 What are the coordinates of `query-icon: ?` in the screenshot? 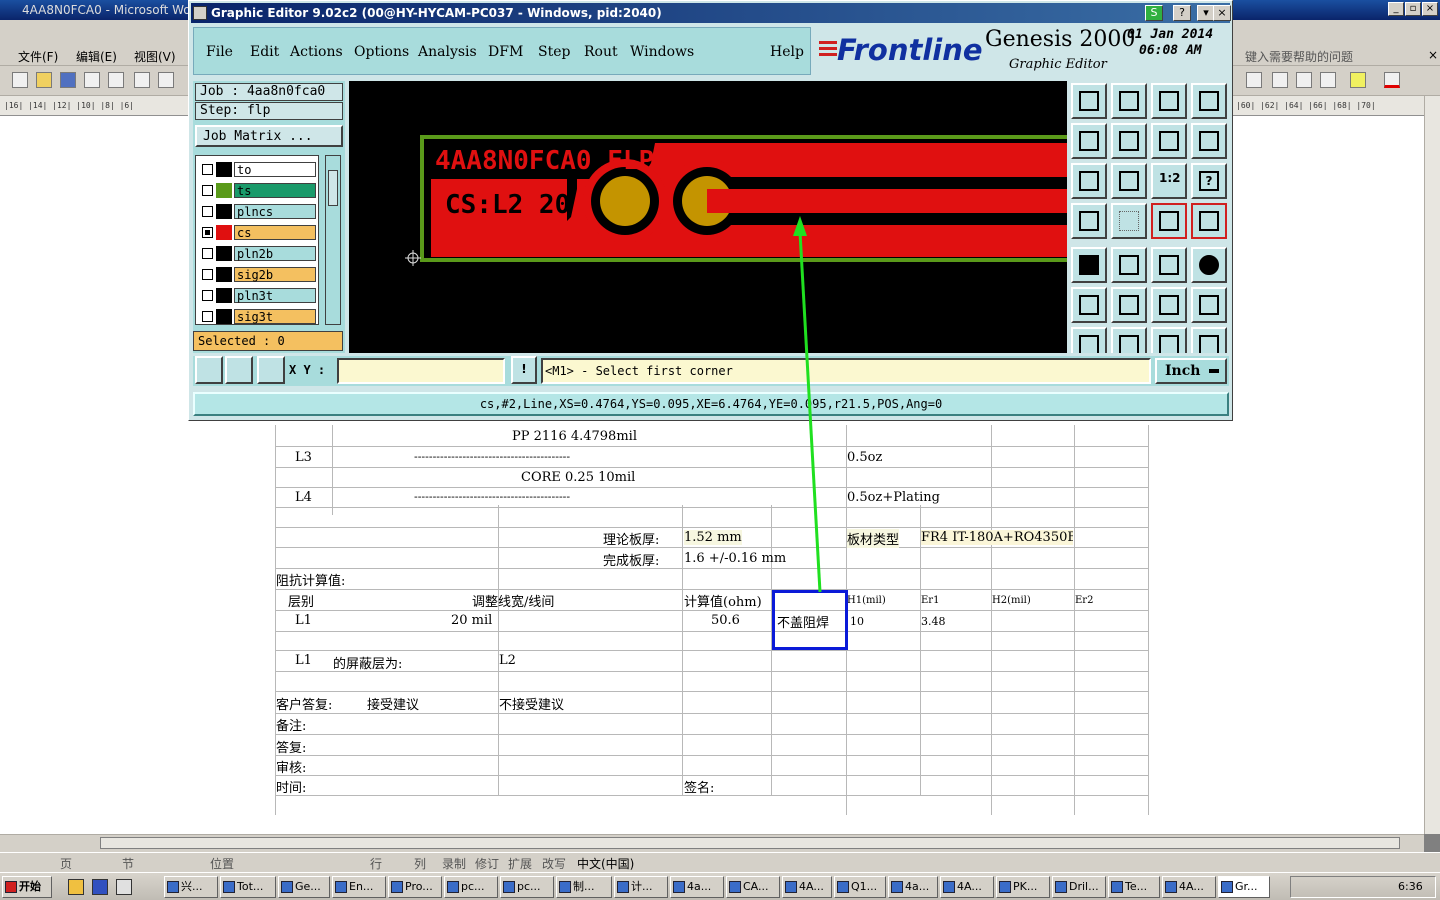 It's located at (1209, 181).